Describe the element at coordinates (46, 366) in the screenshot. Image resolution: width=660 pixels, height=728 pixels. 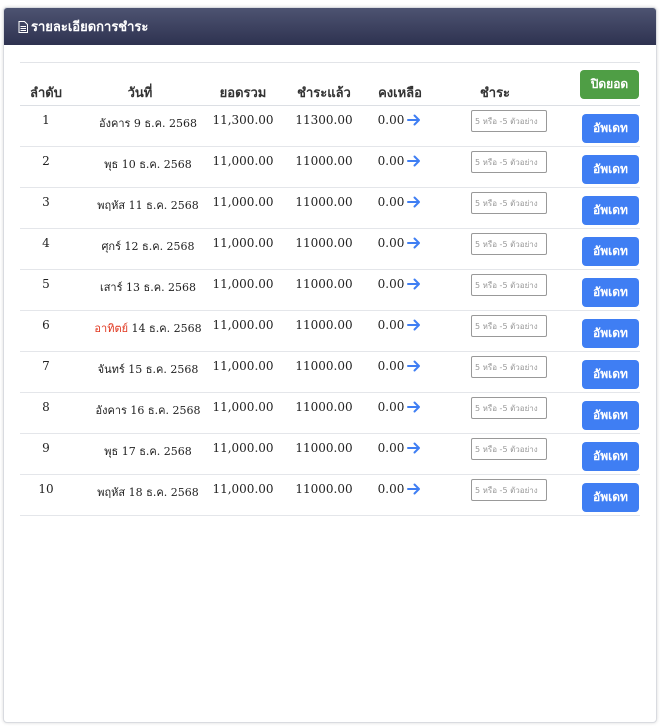
I see `row-number: 7` at that location.